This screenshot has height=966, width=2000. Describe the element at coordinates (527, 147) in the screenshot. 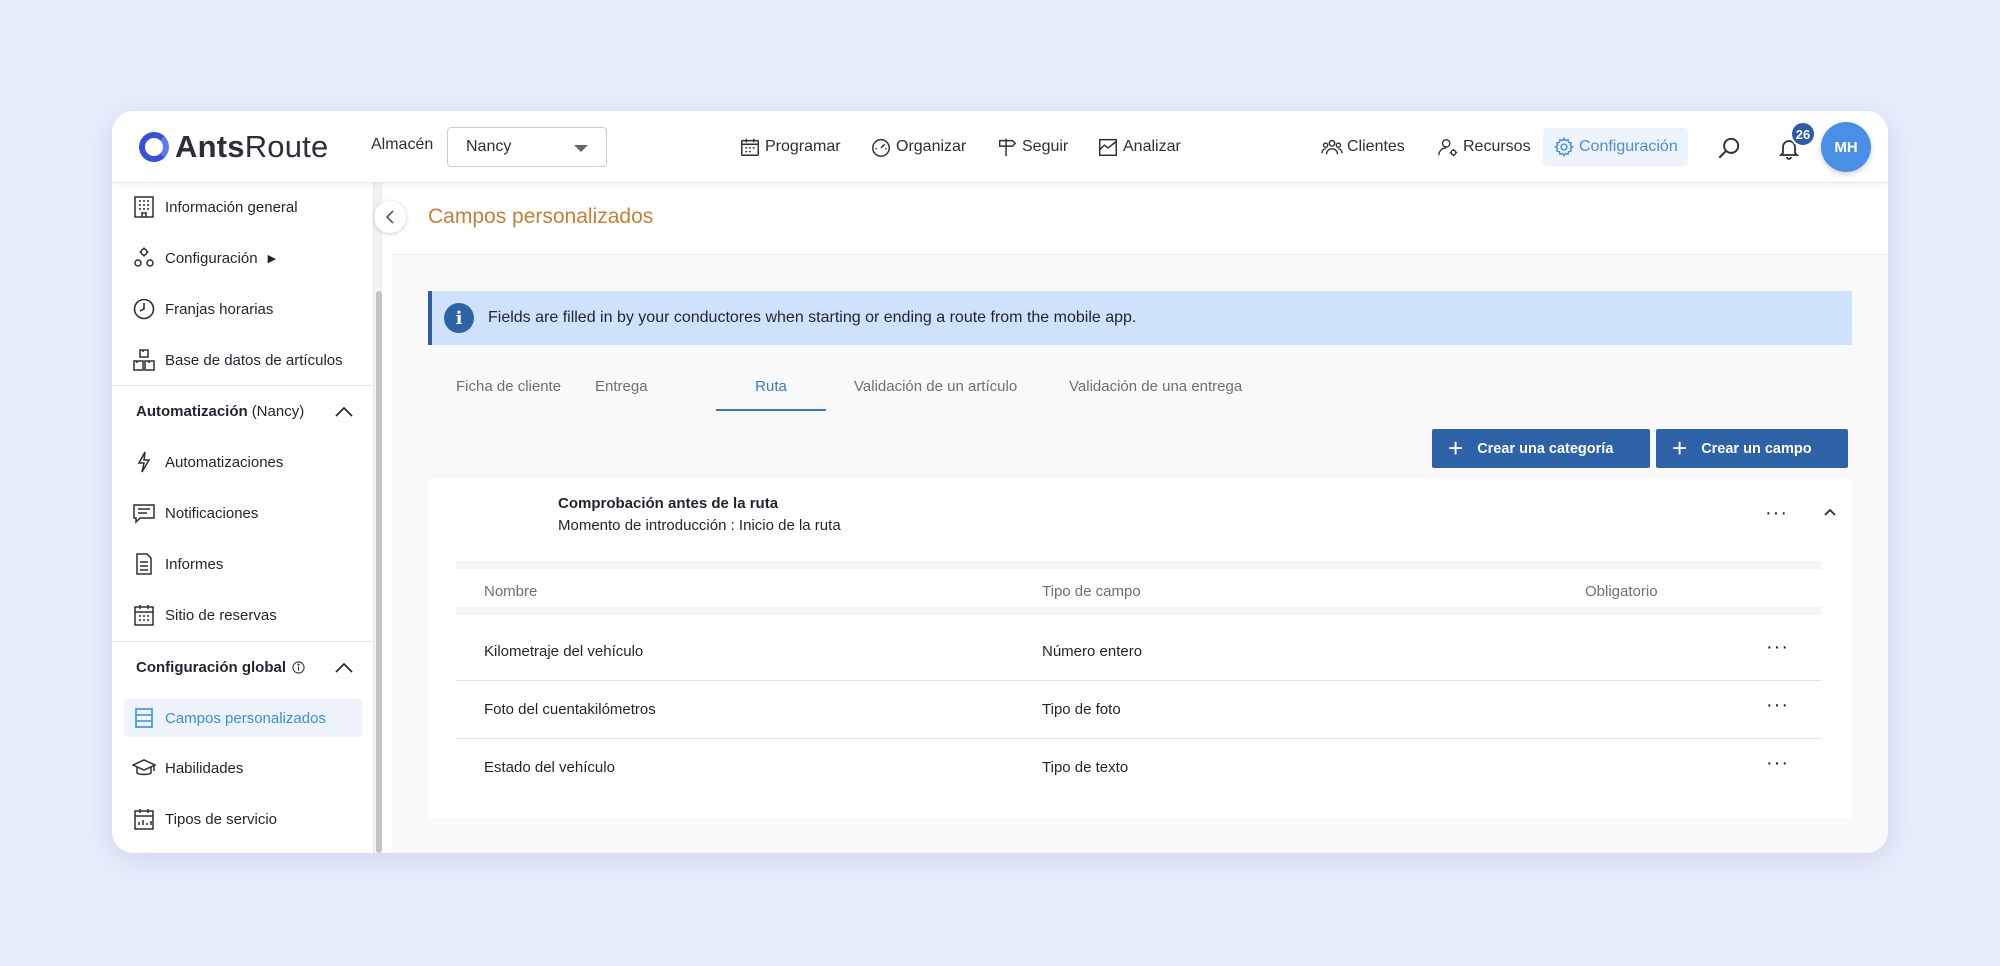

I see `store-select: Nancy` at that location.